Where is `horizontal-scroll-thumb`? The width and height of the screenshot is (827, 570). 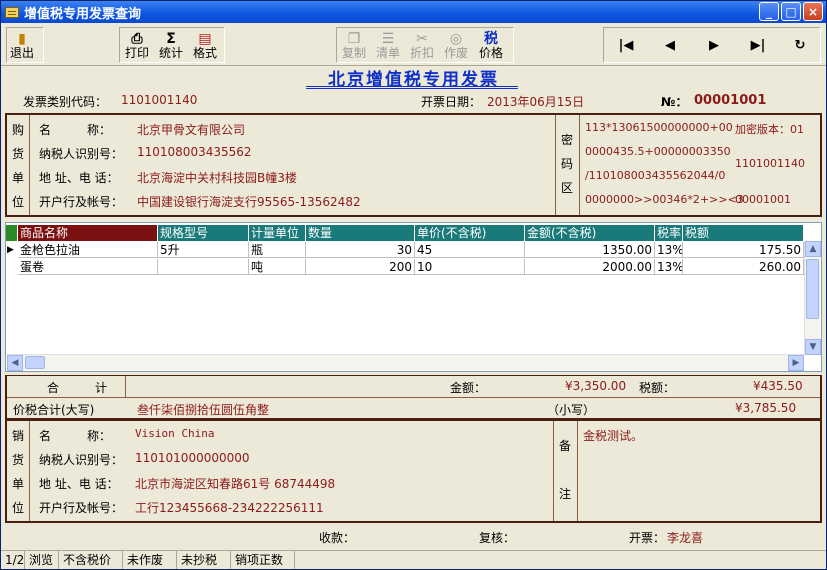
horizontal-scroll-thumb is located at coordinates (35, 362).